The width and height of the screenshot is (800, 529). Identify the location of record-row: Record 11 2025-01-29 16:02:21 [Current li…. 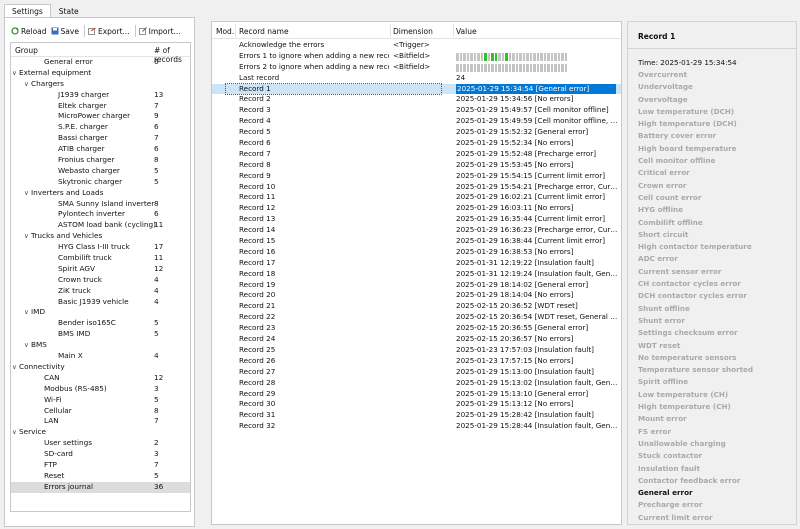
(416, 197).